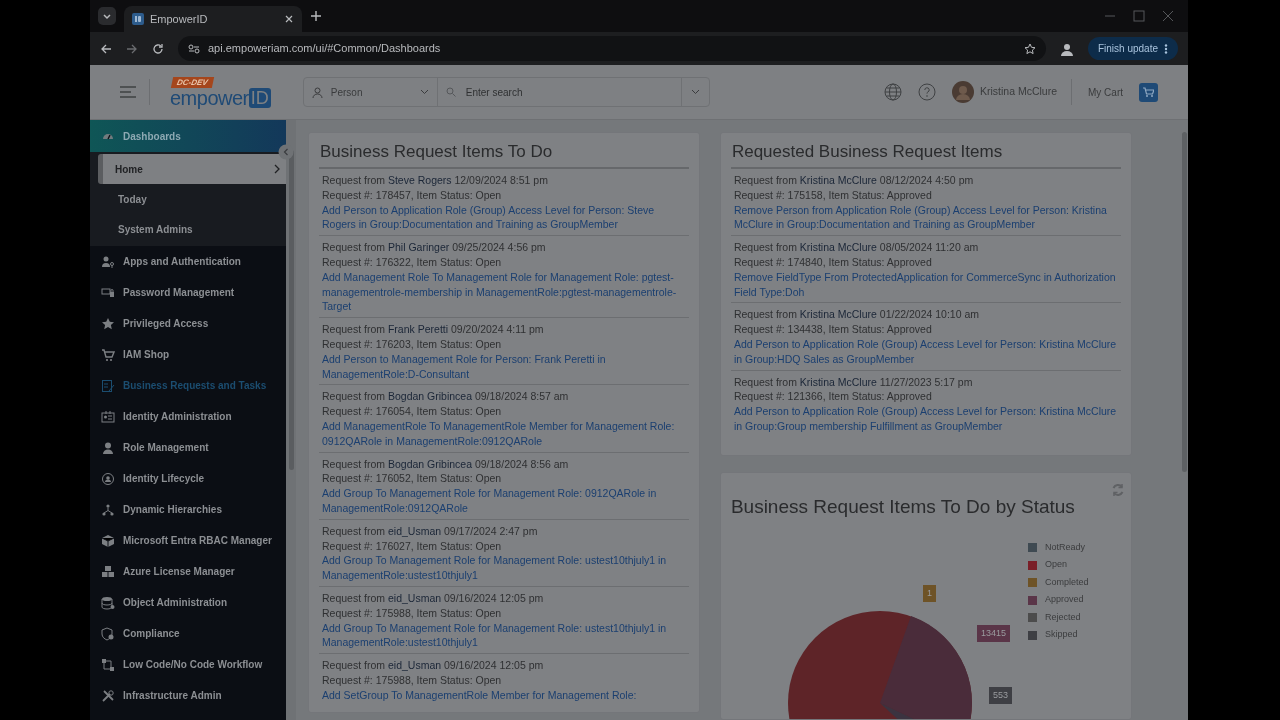 Image resolution: width=1280 pixels, height=720 pixels. I want to click on more-icon, so click(1166, 49).